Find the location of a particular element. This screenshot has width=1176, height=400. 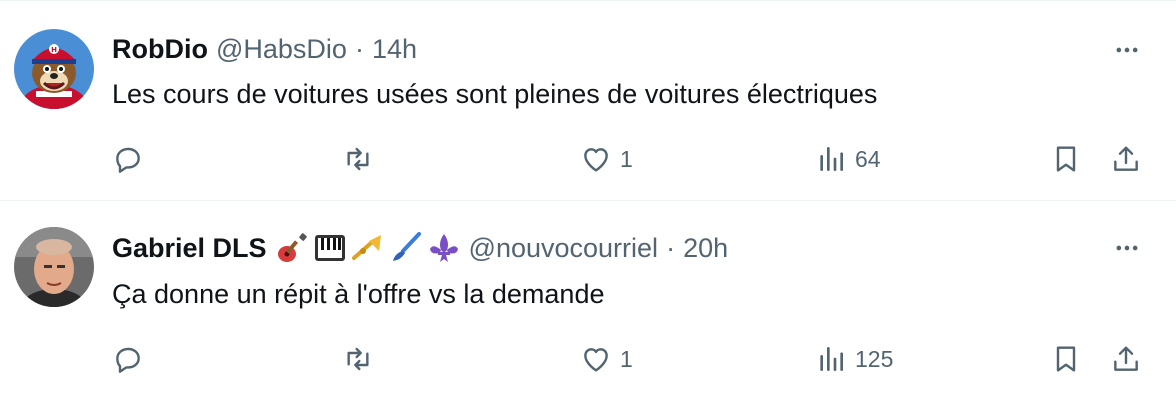

mascot-avatar-icon: H is located at coordinates (54, 69).